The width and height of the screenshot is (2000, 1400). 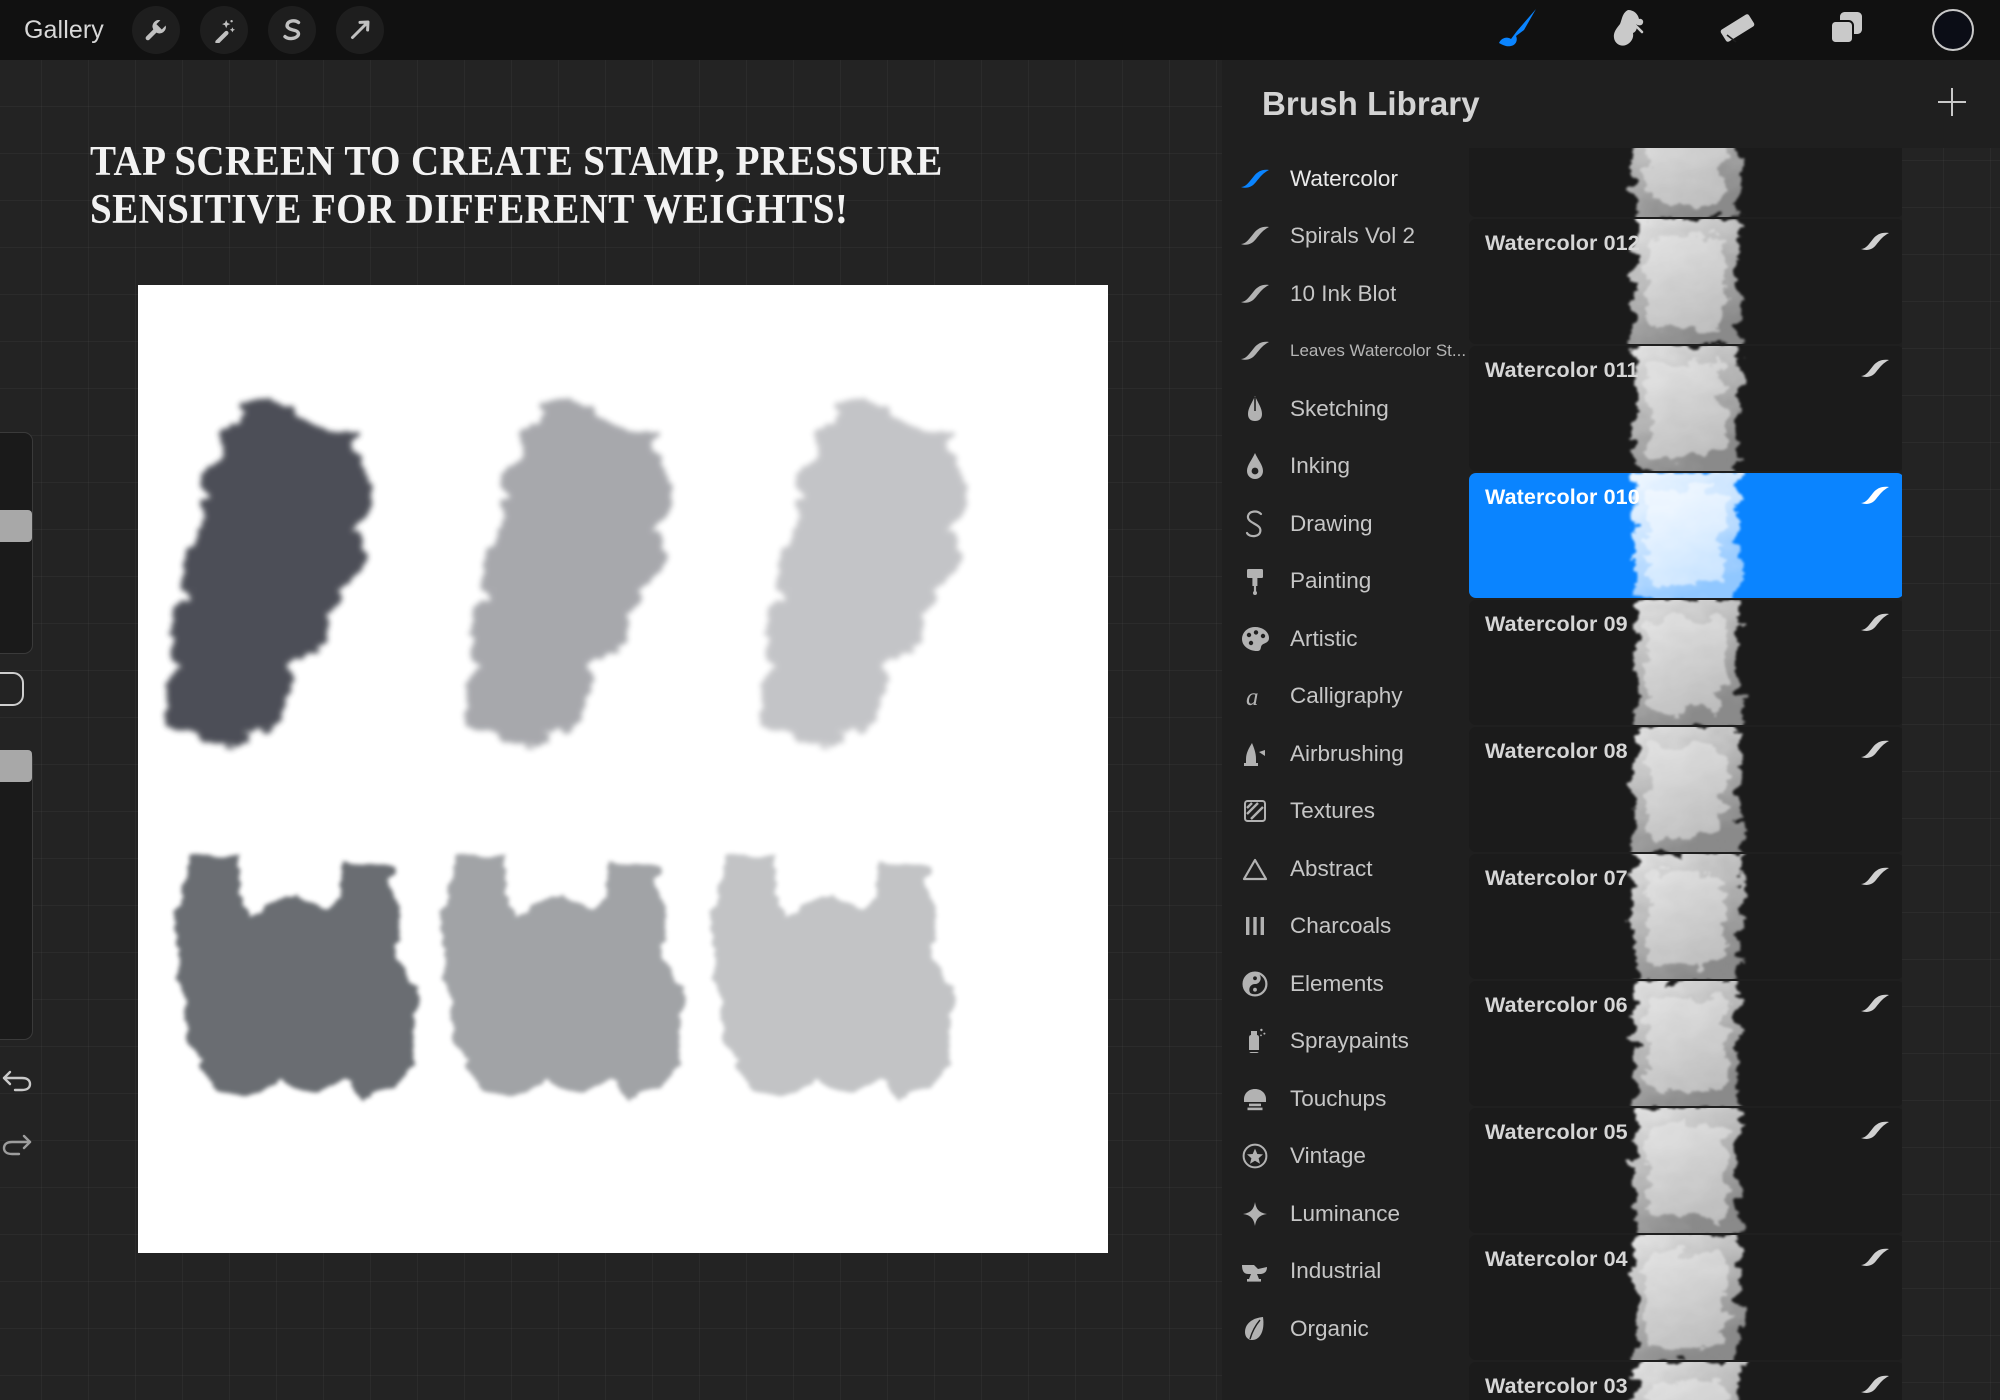 I want to click on modify-button, so click(x=12, y=689).